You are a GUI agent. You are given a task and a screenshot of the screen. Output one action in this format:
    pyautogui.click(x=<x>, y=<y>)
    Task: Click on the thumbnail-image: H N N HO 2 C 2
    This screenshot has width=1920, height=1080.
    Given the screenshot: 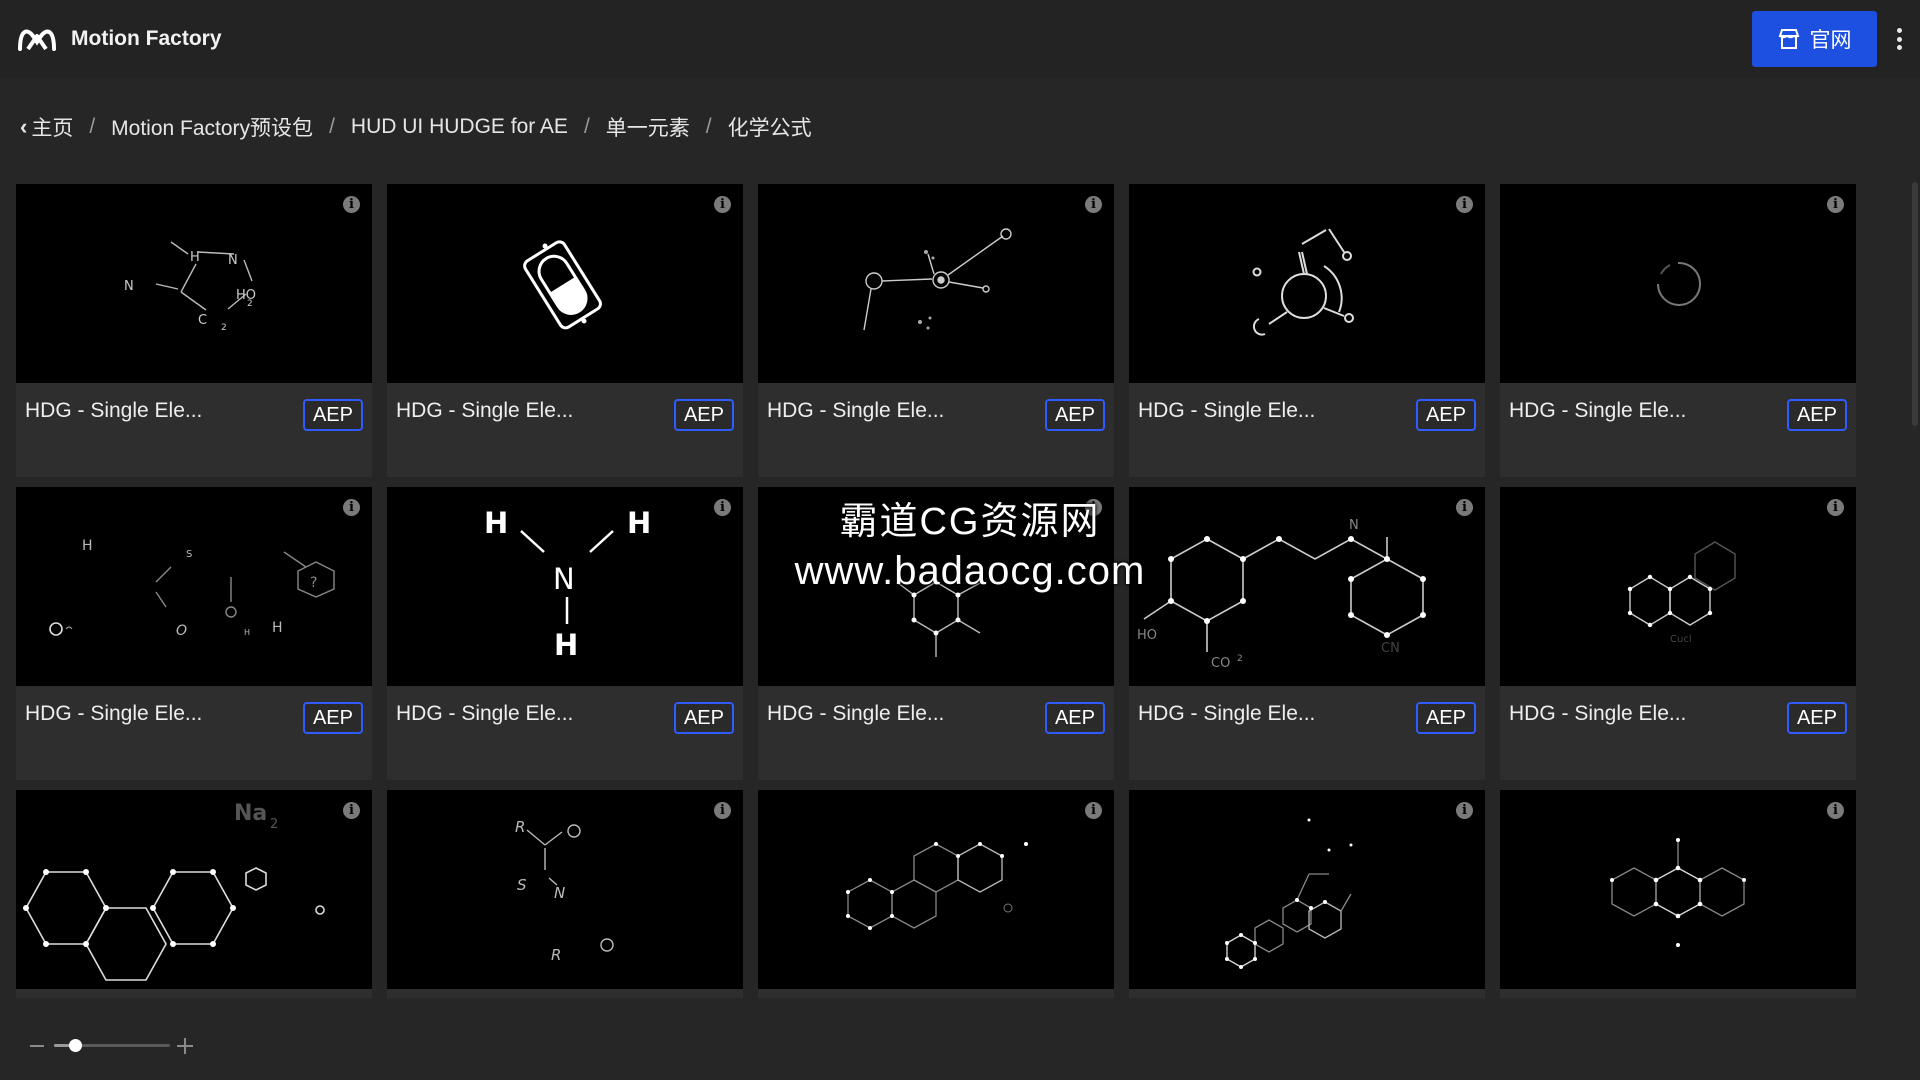 What is the action you would take?
    pyautogui.click(x=190, y=287)
    